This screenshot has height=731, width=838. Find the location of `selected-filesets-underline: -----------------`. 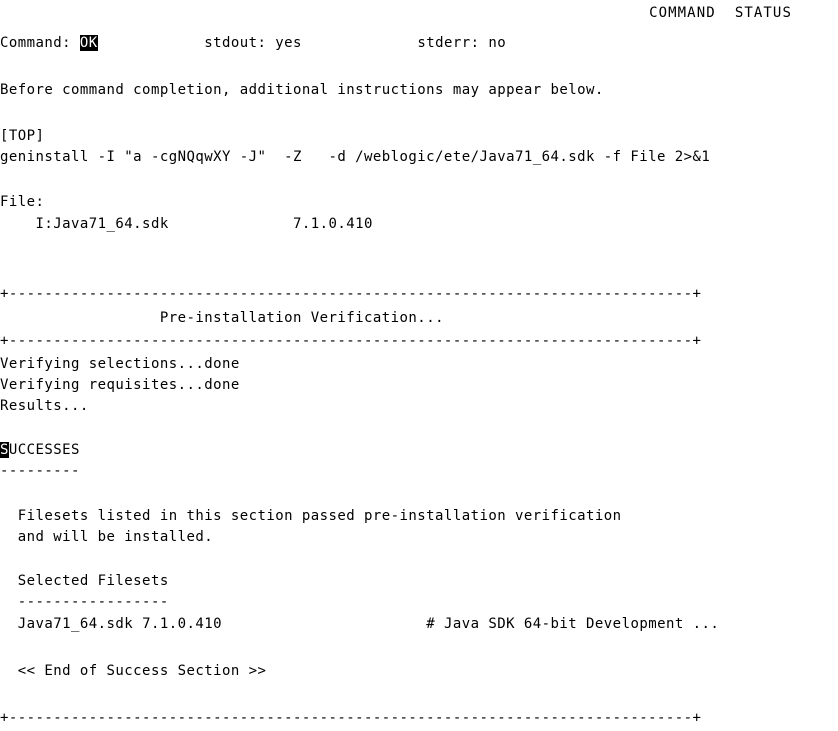

selected-filesets-underline: ----------------- is located at coordinates (84, 602).